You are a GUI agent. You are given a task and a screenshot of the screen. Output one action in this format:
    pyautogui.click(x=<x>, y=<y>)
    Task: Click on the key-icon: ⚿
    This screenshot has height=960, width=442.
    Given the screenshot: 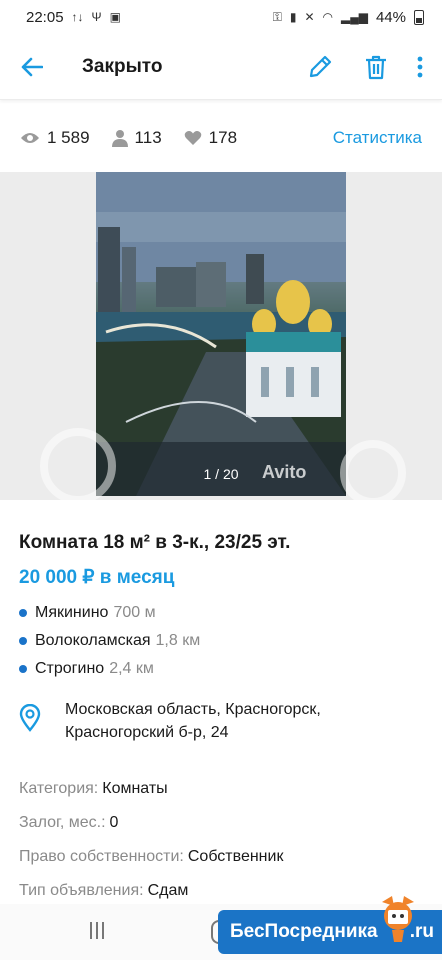 What is the action you would take?
    pyautogui.click(x=277, y=16)
    